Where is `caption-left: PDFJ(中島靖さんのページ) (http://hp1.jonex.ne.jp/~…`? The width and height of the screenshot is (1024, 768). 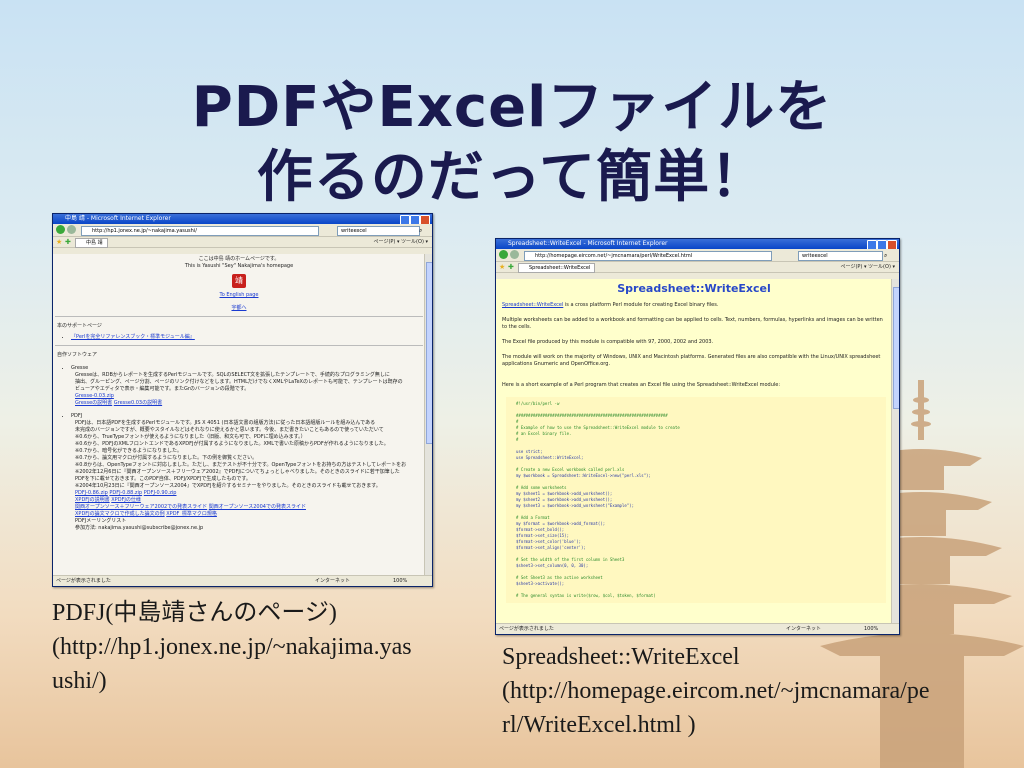
caption-left: PDFJ(中島靖さんのページ) (http://hp1.jonex.ne.jp/~… is located at coordinates (232, 647).